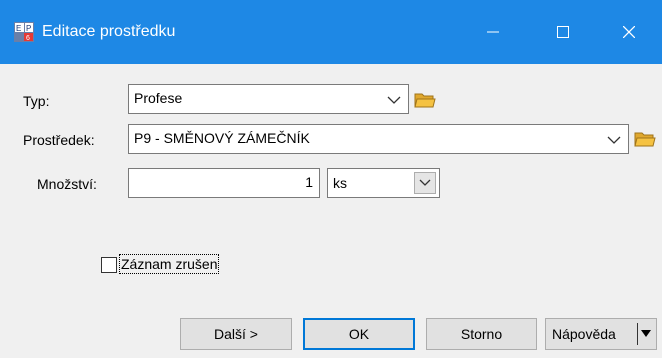 This screenshot has height=358, width=662. What do you see at coordinates (584, 334) in the screenshot?
I see `help-button-label: Nápověda` at bounding box center [584, 334].